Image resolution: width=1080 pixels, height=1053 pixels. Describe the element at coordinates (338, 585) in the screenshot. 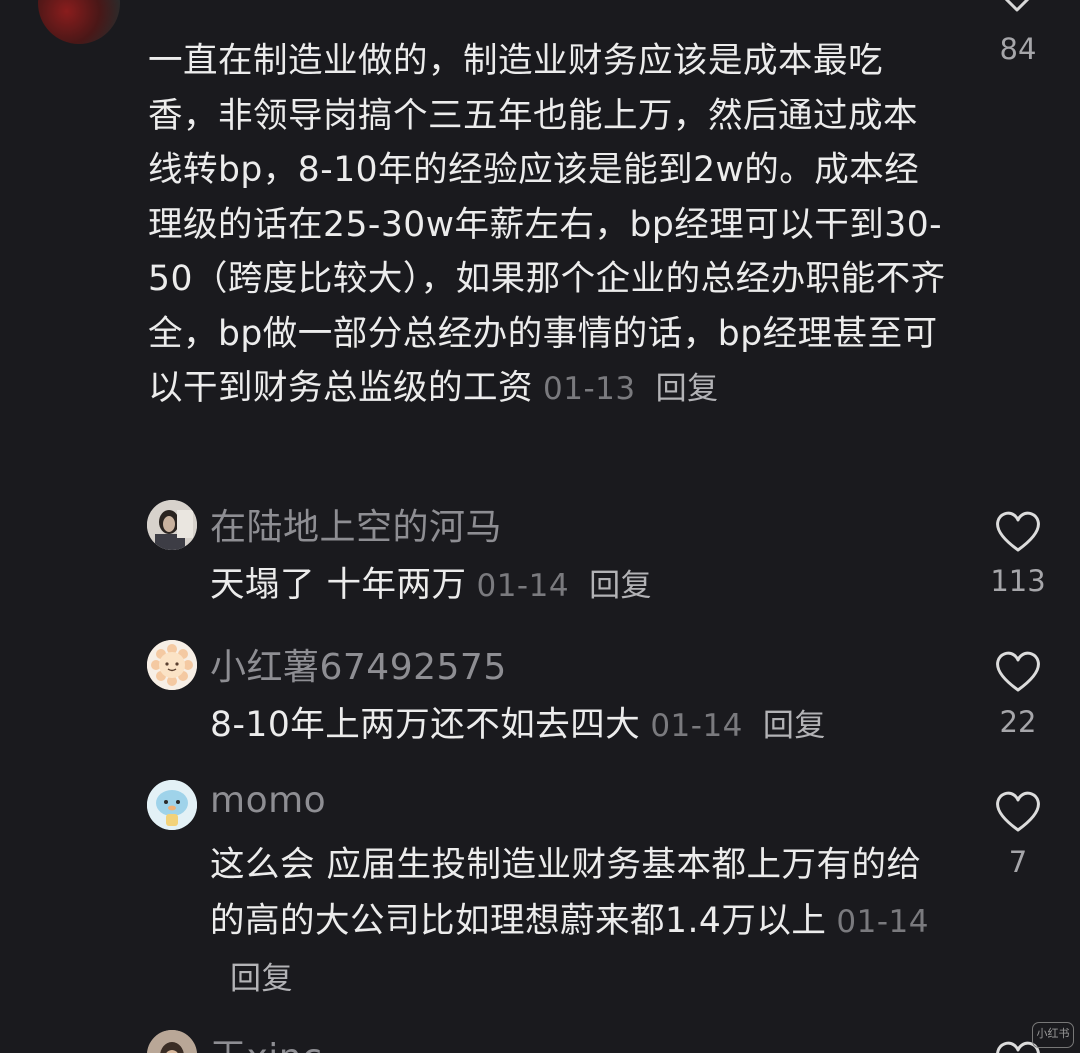

I see `reply-text: 天塌了 十年两万` at that location.